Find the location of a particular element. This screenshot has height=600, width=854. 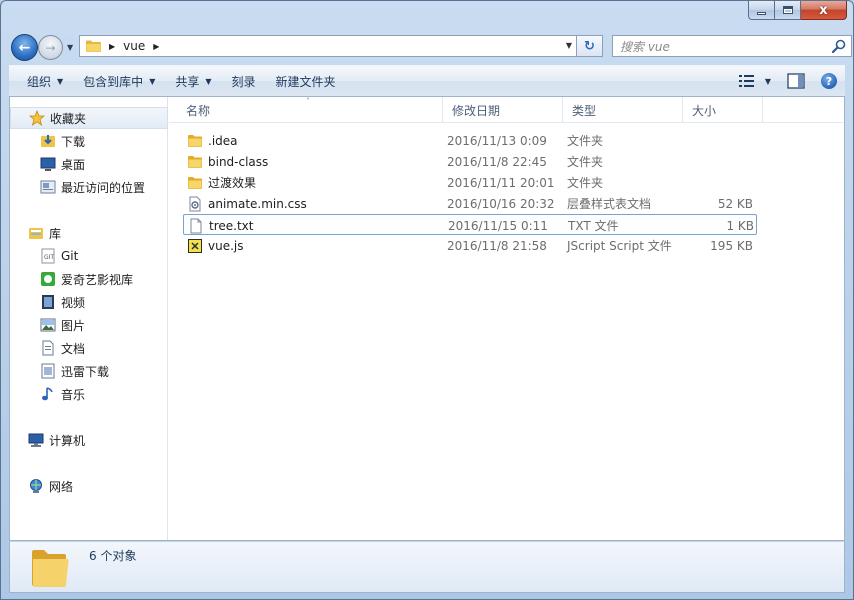

sidebar-item-desktop: 桌面 is located at coordinates (89, 164).